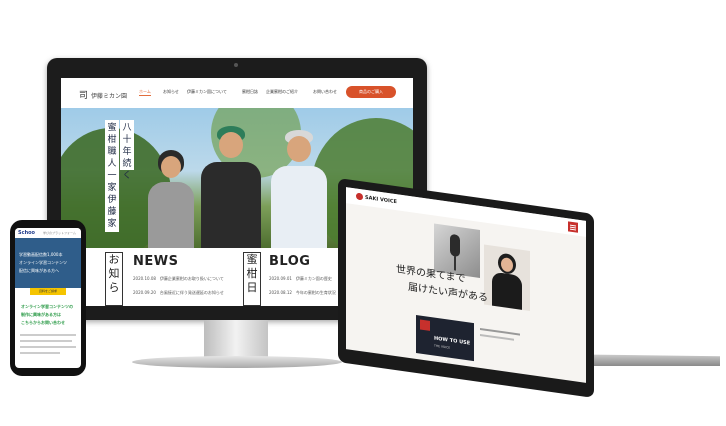 The width and height of the screenshot is (726, 426). What do you see at coordinates (178, 279) in the screenshot?
I see `news-item: 2020.10.08 伊藤企業蜜柑のお取り扱いについて` at bounding box center [178, 279].